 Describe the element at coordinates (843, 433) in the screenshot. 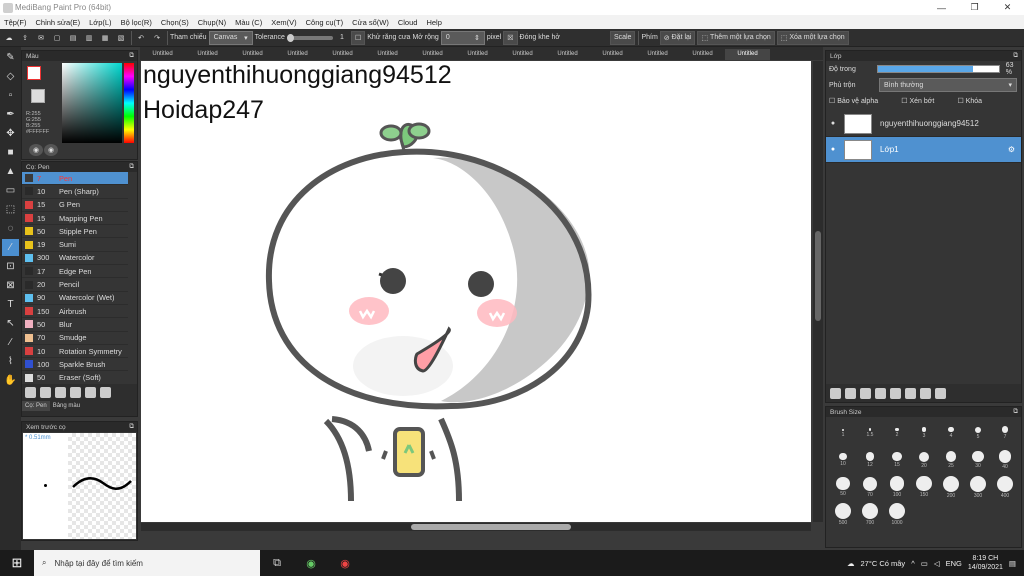

I see `brush-size-option: 1` at that location.